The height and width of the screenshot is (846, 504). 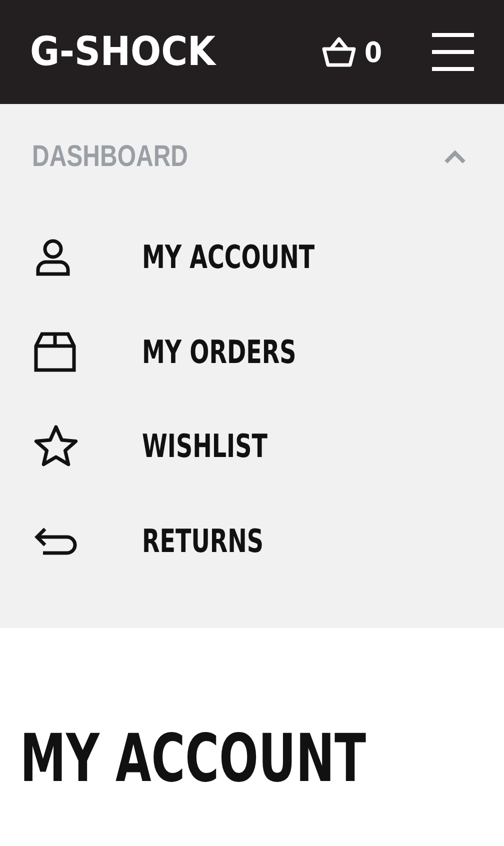 What do you see at coordinates (252, 541) in the screenshot?
I see `menu-item: RETURNS` at bounding box center [252, 541].